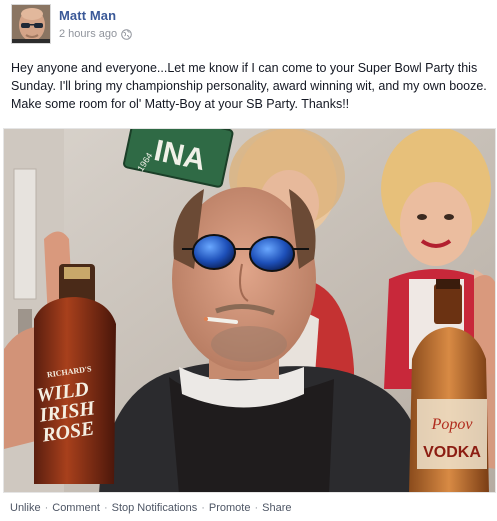 This screenshot has width=497, height=521. What do you see at coordinates (276, 508) in the screenshot?
I see `share-link: Share` at bounding box center [276, 508].